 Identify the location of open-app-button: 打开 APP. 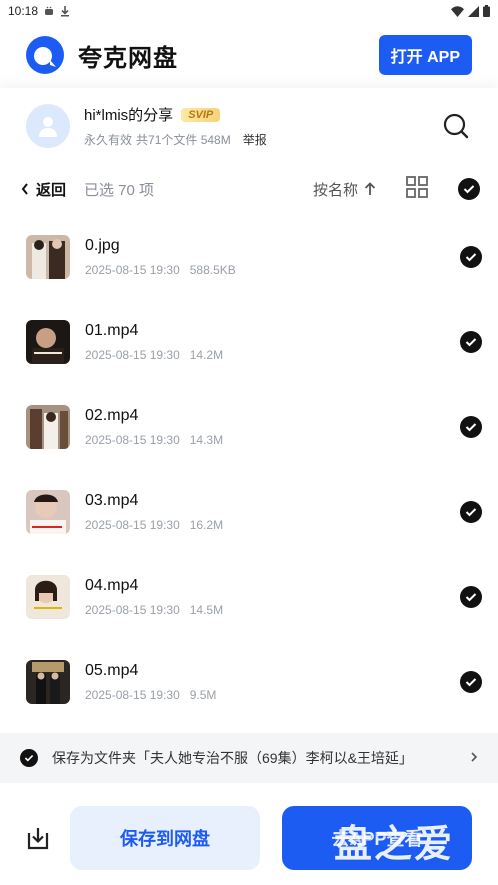
(425, 55).